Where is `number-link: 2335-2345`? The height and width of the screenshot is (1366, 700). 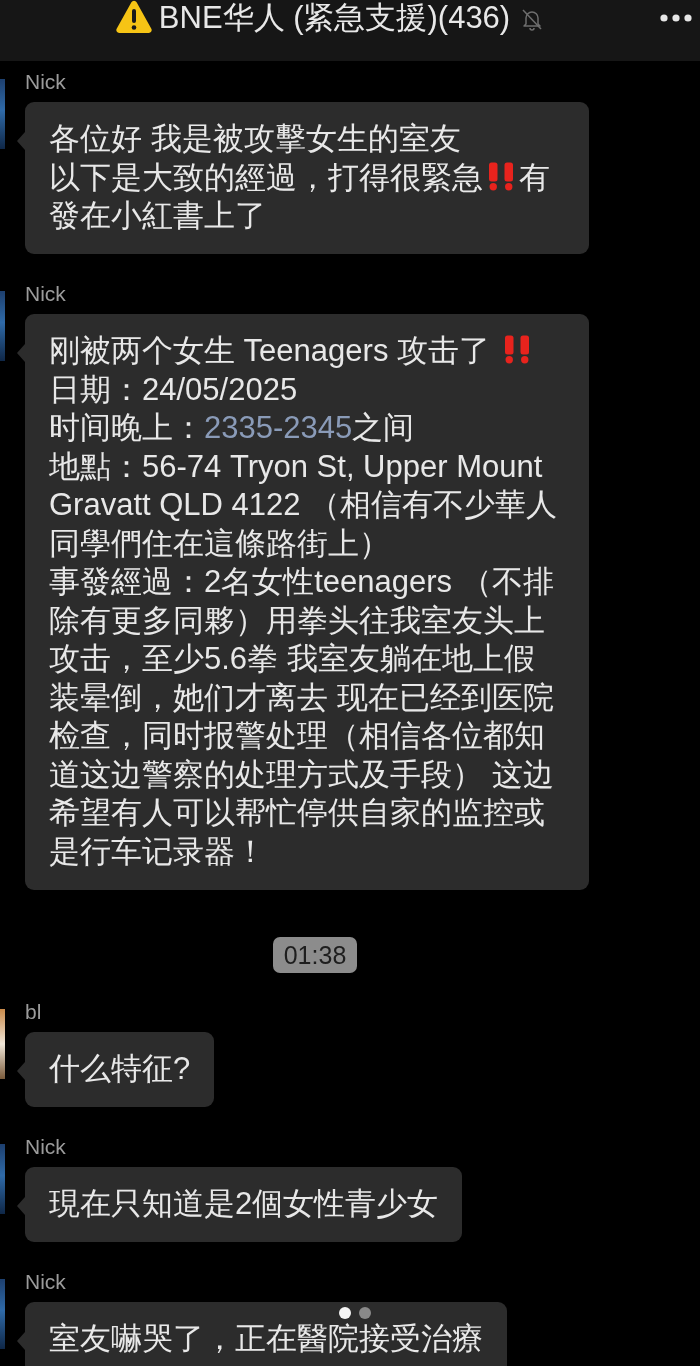 number-link: 2335-2345 is located at coordinates (278, 427).